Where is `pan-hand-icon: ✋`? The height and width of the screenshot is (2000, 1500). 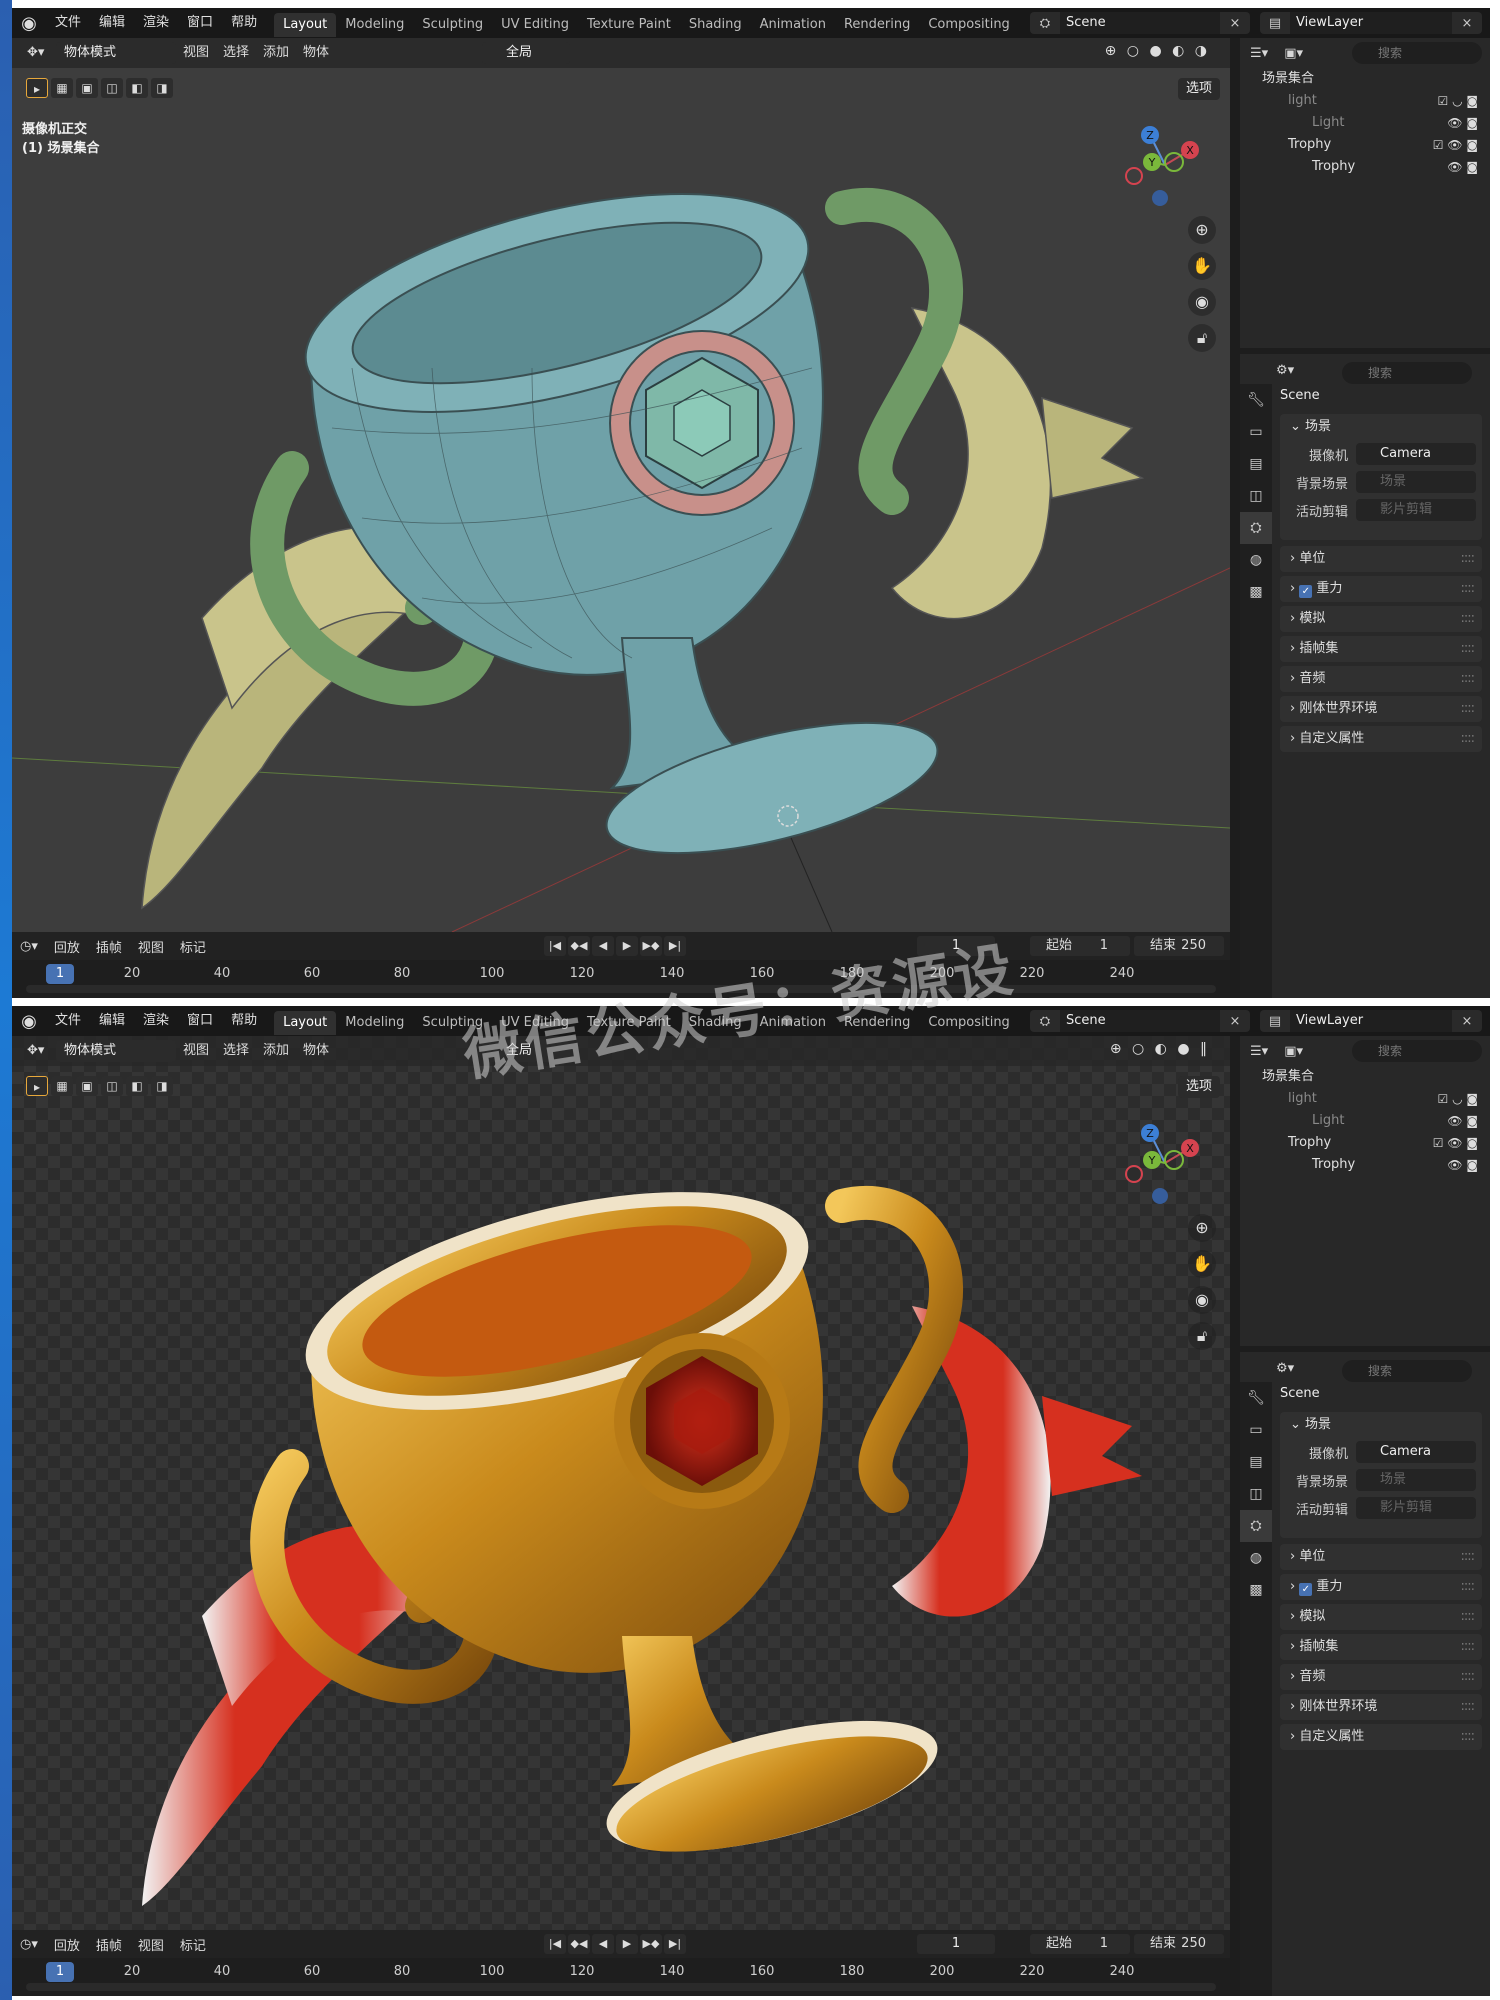
pan-hand-icon: ✋ is located at coordinates (1202, 1264).